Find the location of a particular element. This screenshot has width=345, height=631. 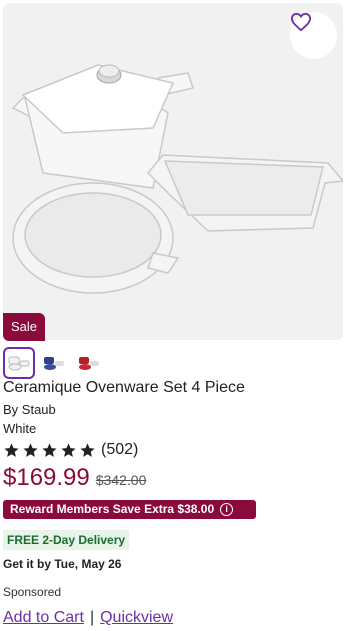

rating: (502) is located at coordinates (70, 450).